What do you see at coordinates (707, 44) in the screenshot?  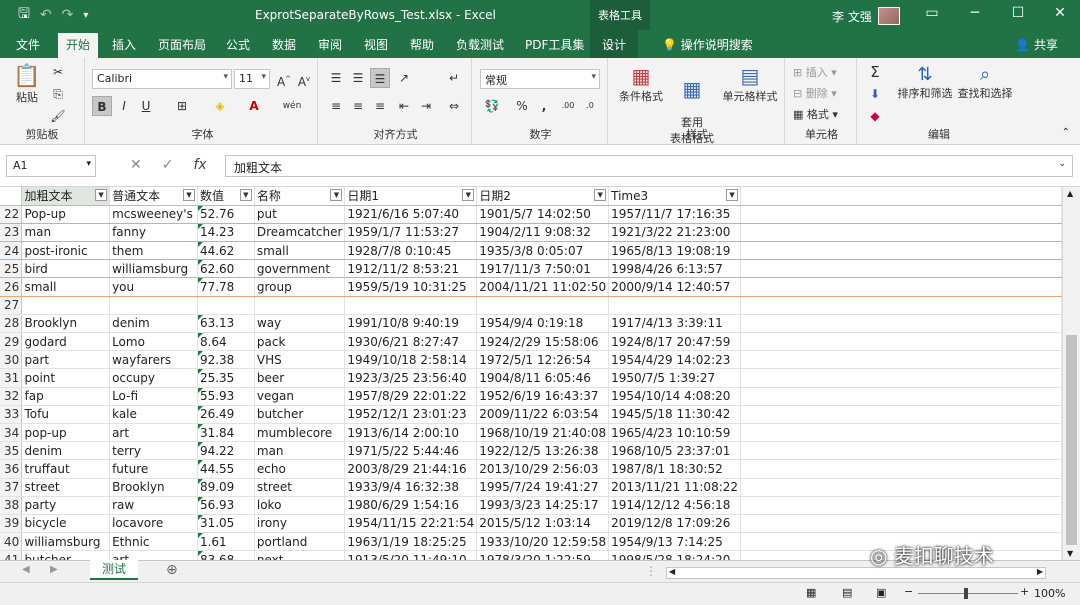 I see `tell-me-search: 💡 操作说明搜索` at bounding box center [707, 44].